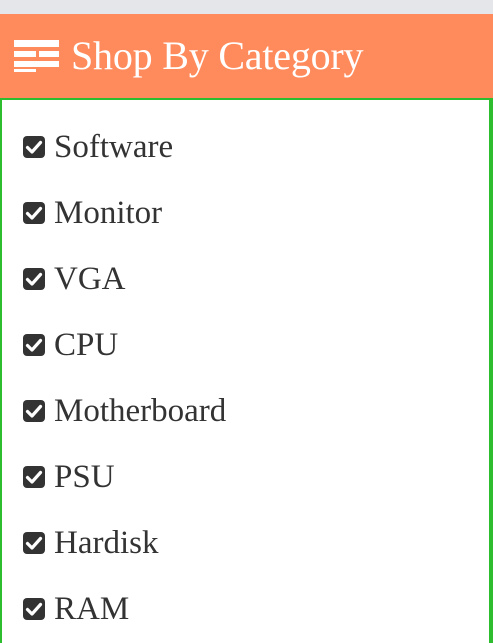  What do you see at coordinates (86, 344) in the screenshot?
I see `category-label: CPU` at bounding box center [86, 344].